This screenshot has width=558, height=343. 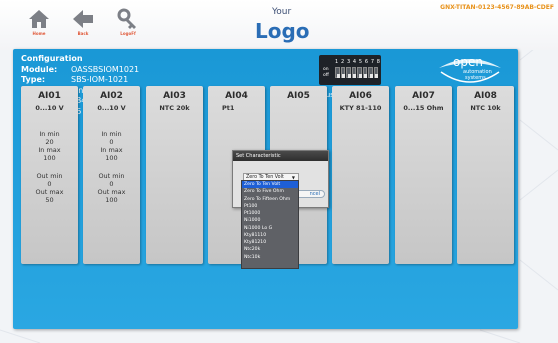 What do you see at coordinates (282, 12) in the screenshot?
I see `logo-your: Your` at bounding box center [282, 12].